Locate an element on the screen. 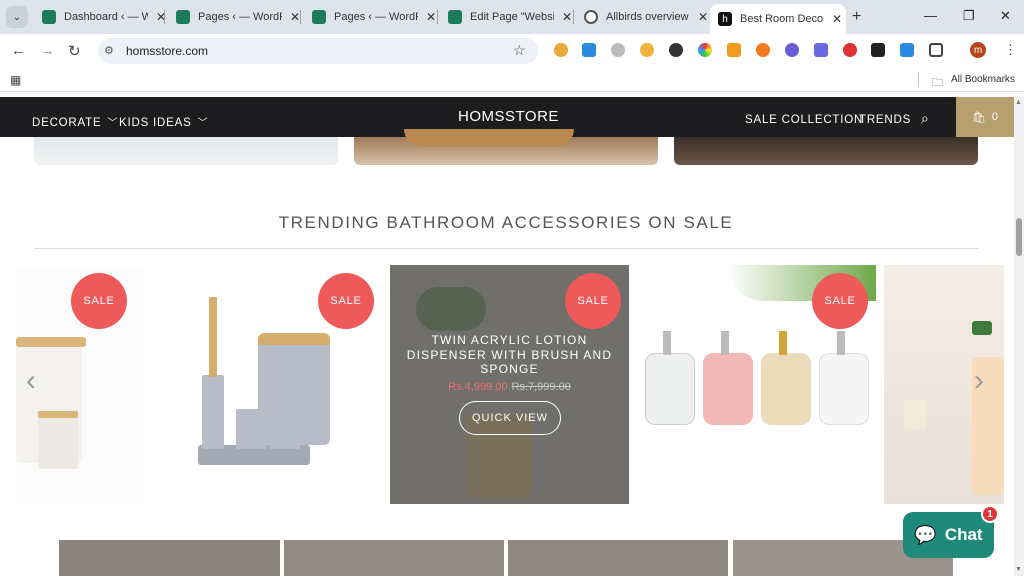  forward-icon: → is located at coordinates (47, 50).